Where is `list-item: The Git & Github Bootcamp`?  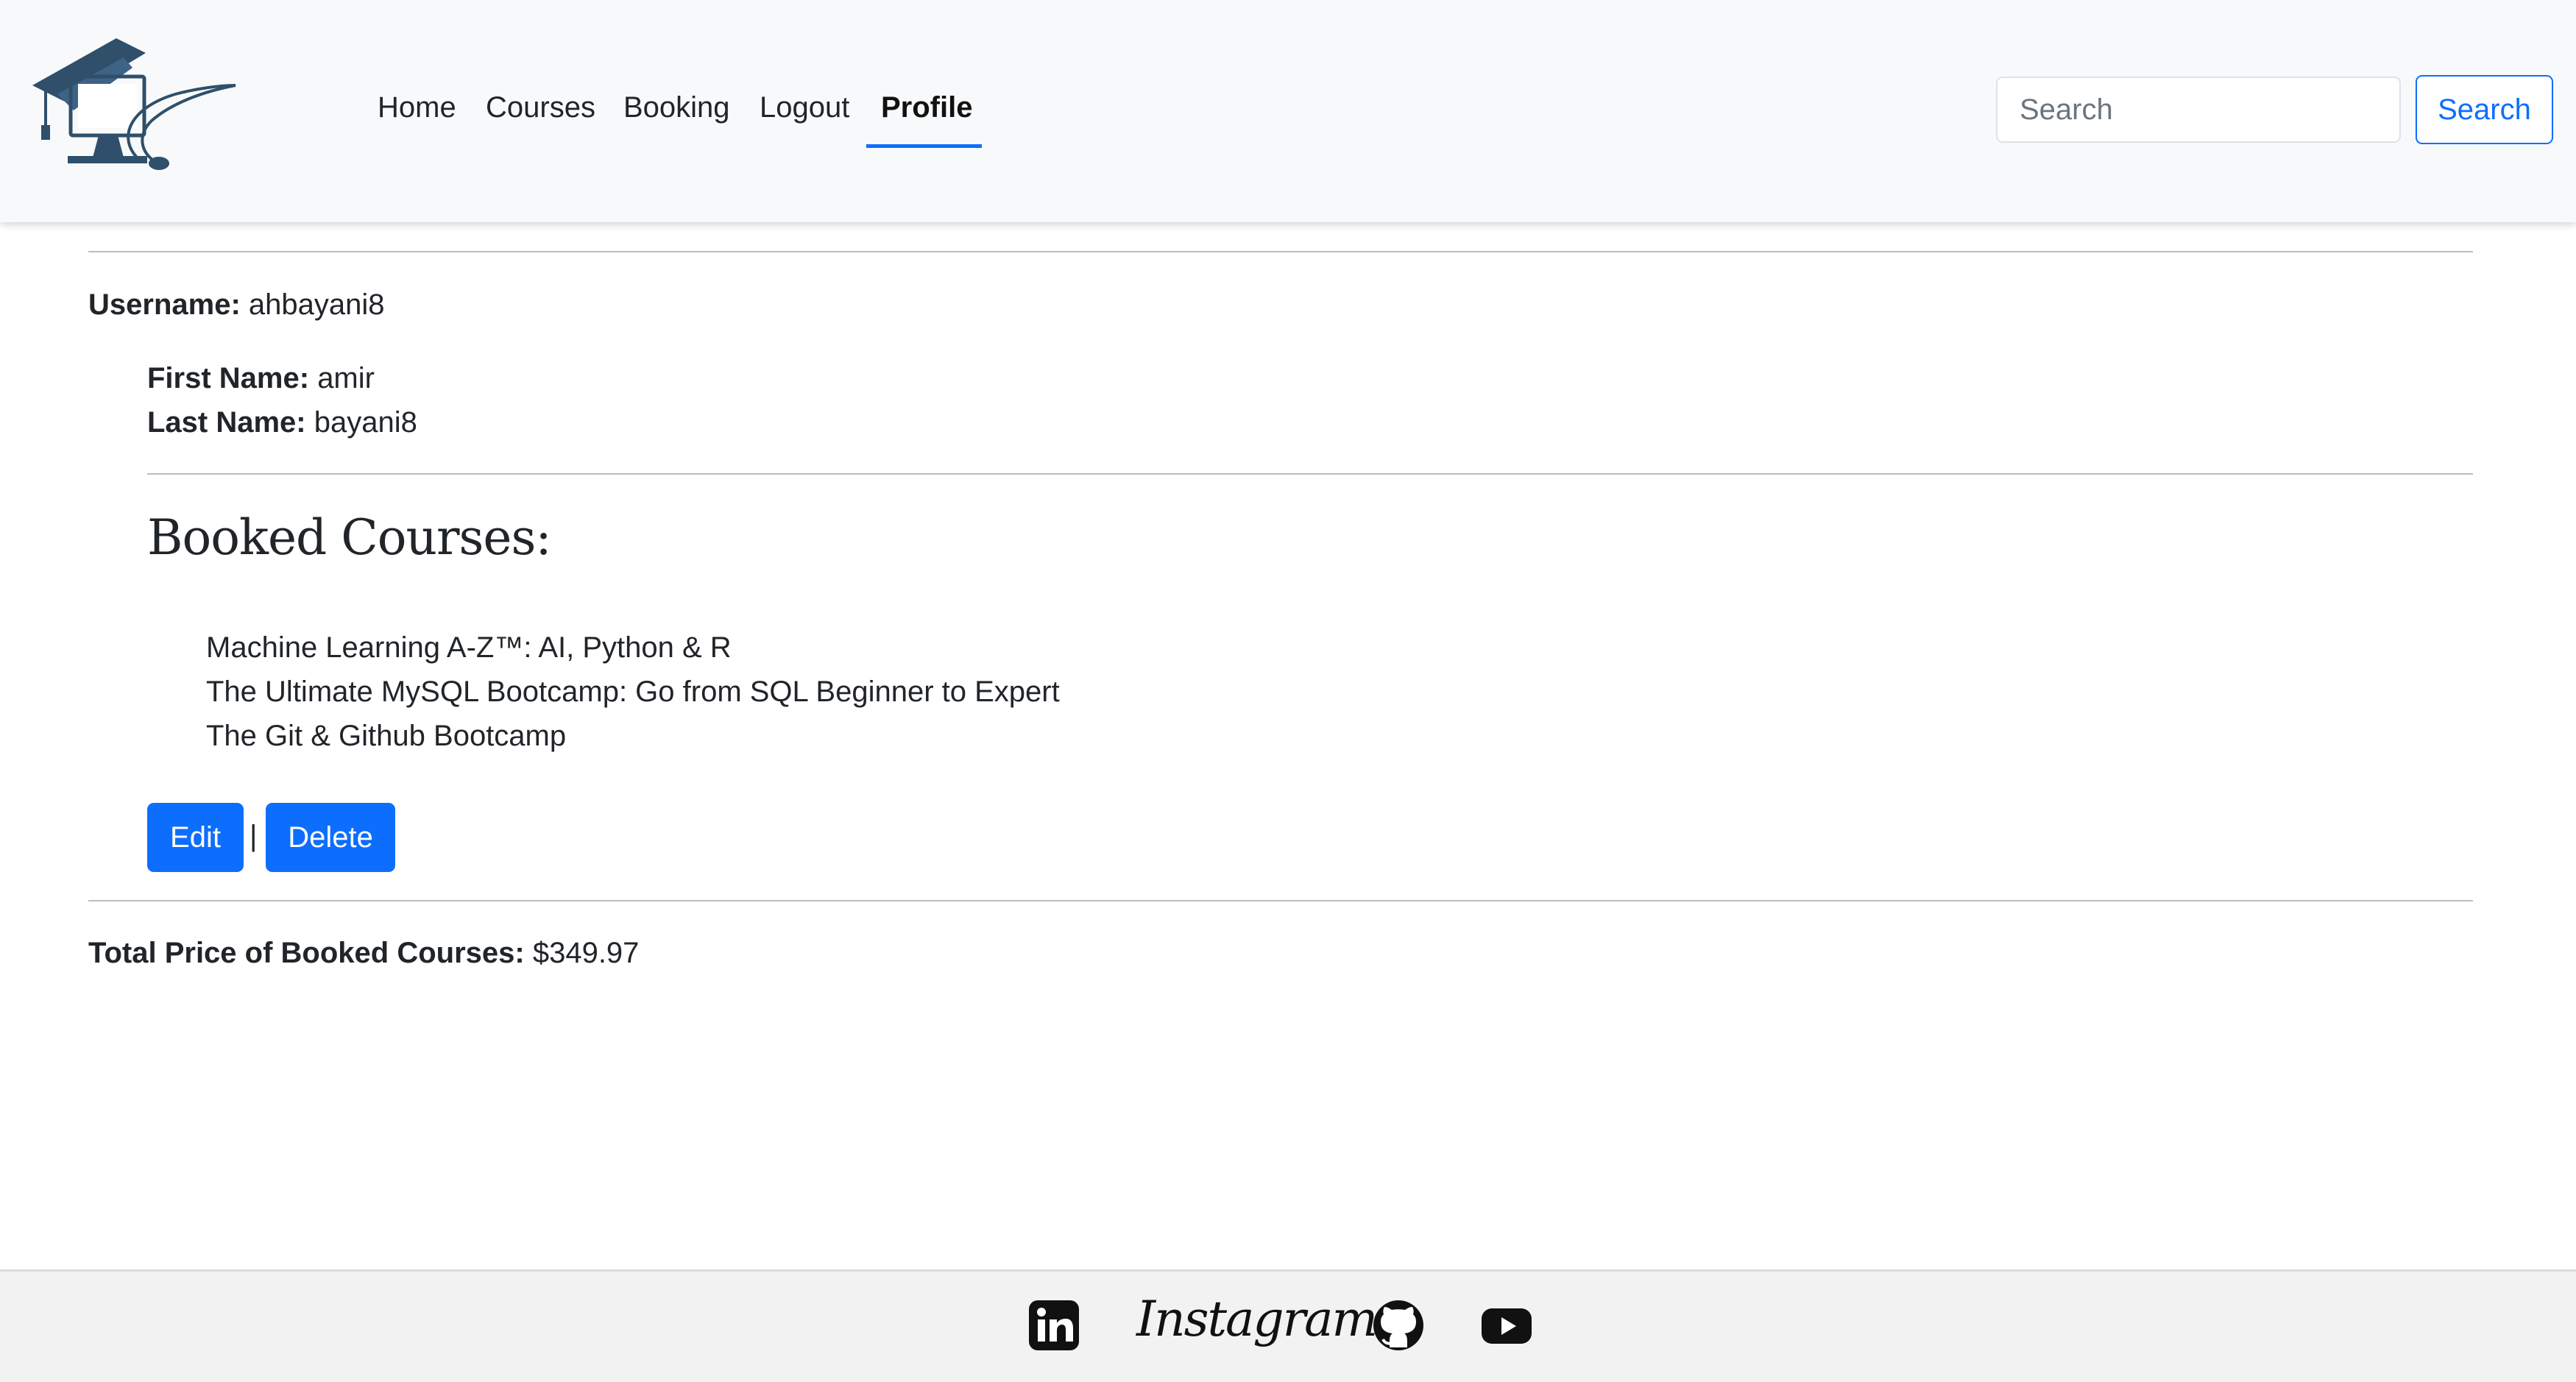
list-item: The Git & Github Bootcamp is located at coordinates (386, 736).